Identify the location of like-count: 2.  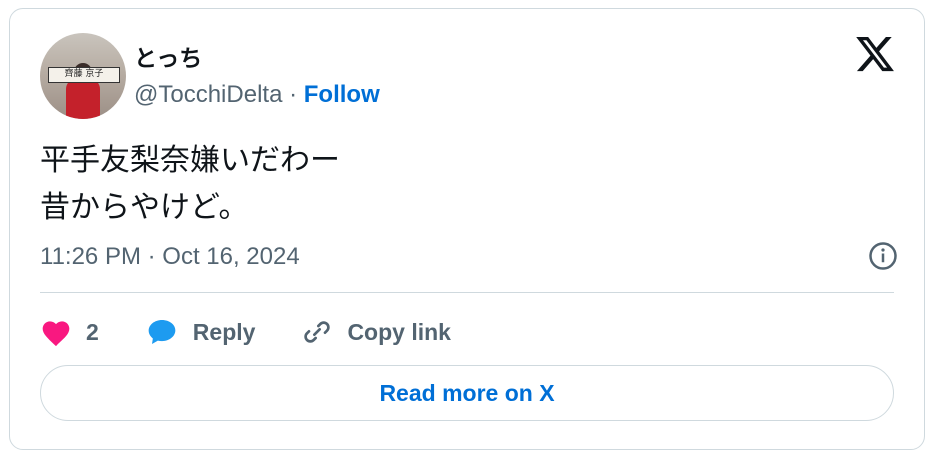
(92, 331).